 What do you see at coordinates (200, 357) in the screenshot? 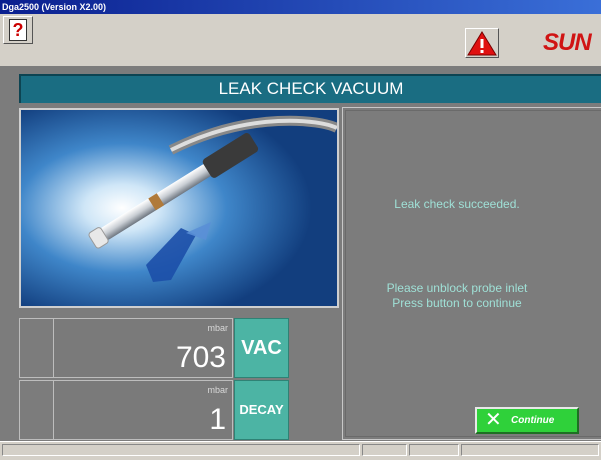
I see `vacuum-value: 703` at bounding box center [200, 357].